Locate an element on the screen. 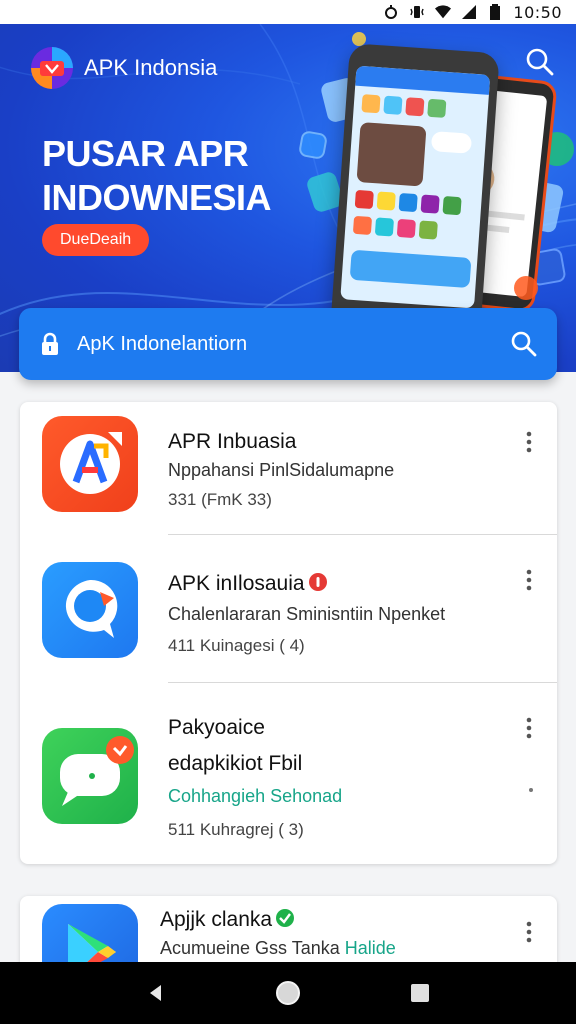 The height and width of the screenshot is (1024, 576). signal-icon is located at coordinates (469, 12).